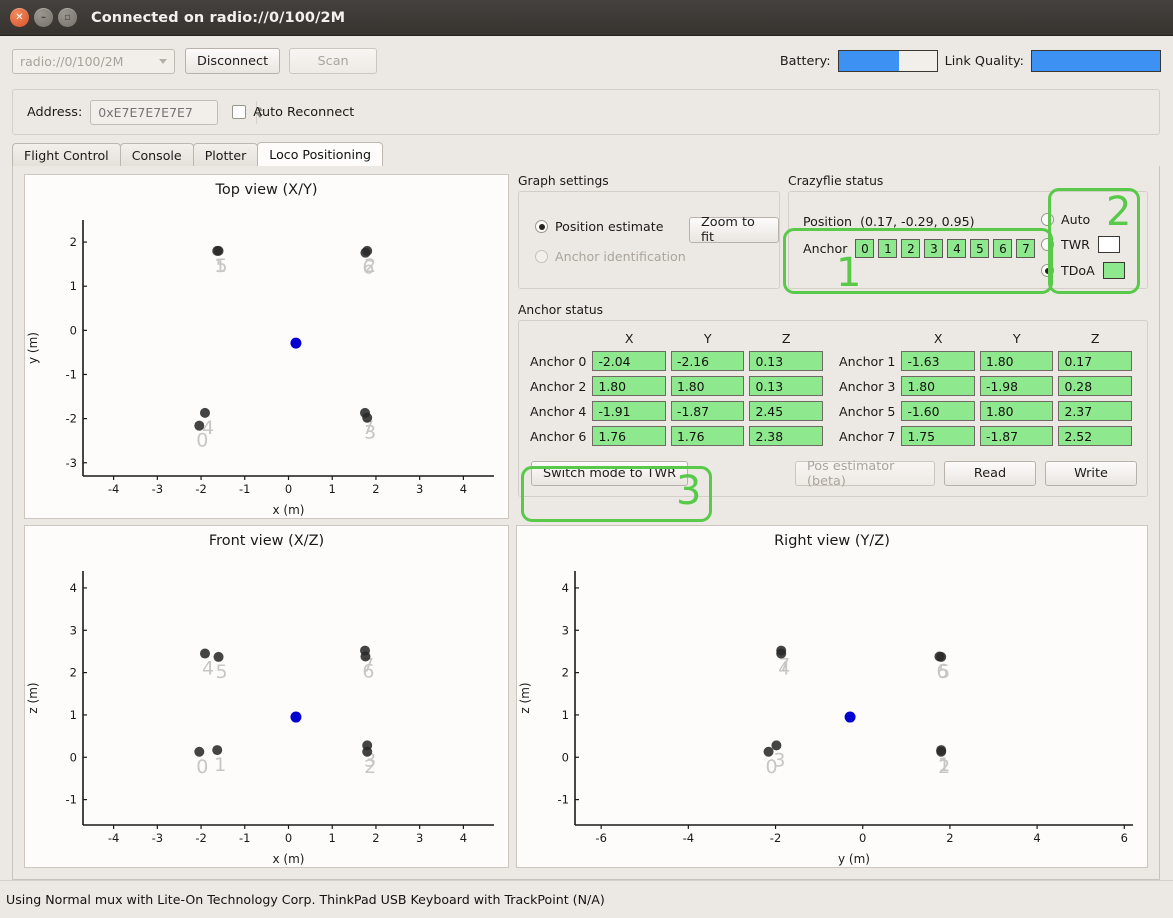 This screenshot has height=918, width=1173. I want to click on anchor-value-field: -2.16, so click(707, 361).